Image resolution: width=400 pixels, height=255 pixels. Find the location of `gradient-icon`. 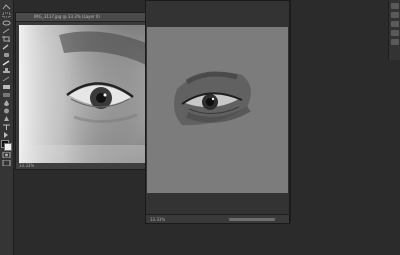

gradient-icon is located at coordinates (6, 95).